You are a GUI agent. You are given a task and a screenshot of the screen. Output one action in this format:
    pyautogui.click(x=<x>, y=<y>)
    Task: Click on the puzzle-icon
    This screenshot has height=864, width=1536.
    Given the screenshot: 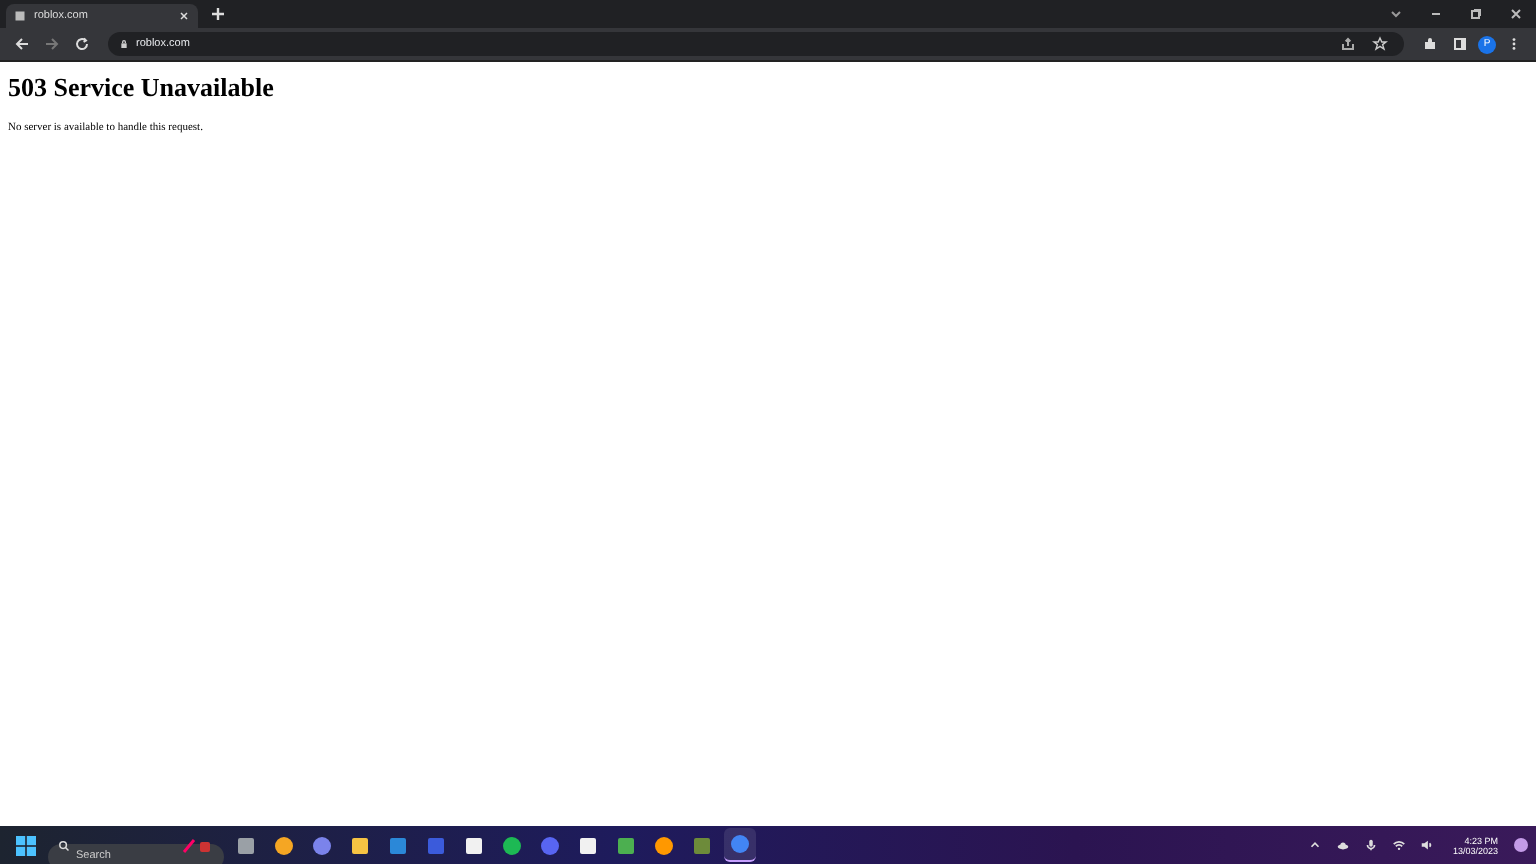 What is the action you would take?
    pyautogui.click(x=1430, y=44)
    